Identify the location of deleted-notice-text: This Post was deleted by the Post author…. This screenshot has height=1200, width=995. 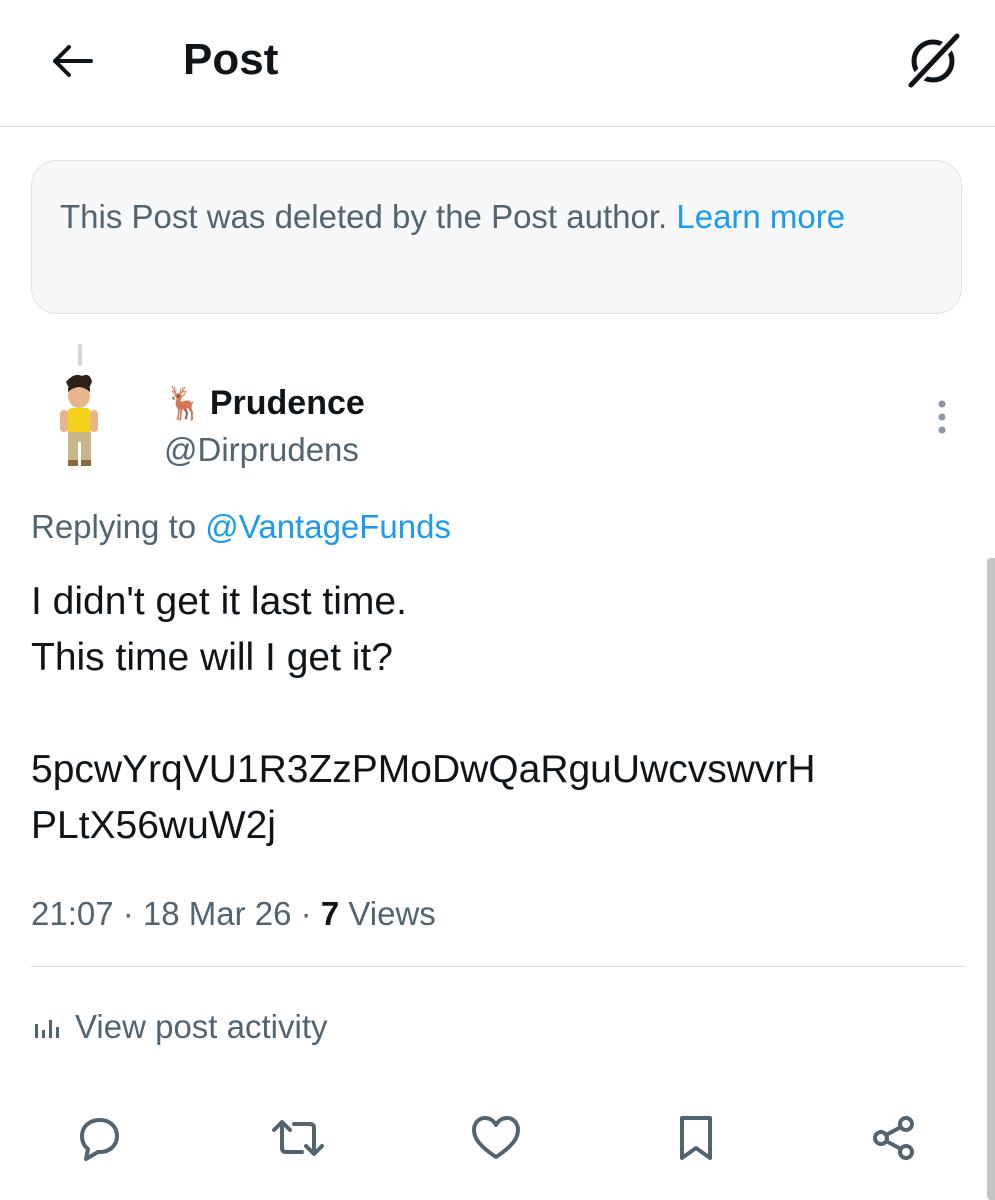
(364, 216).